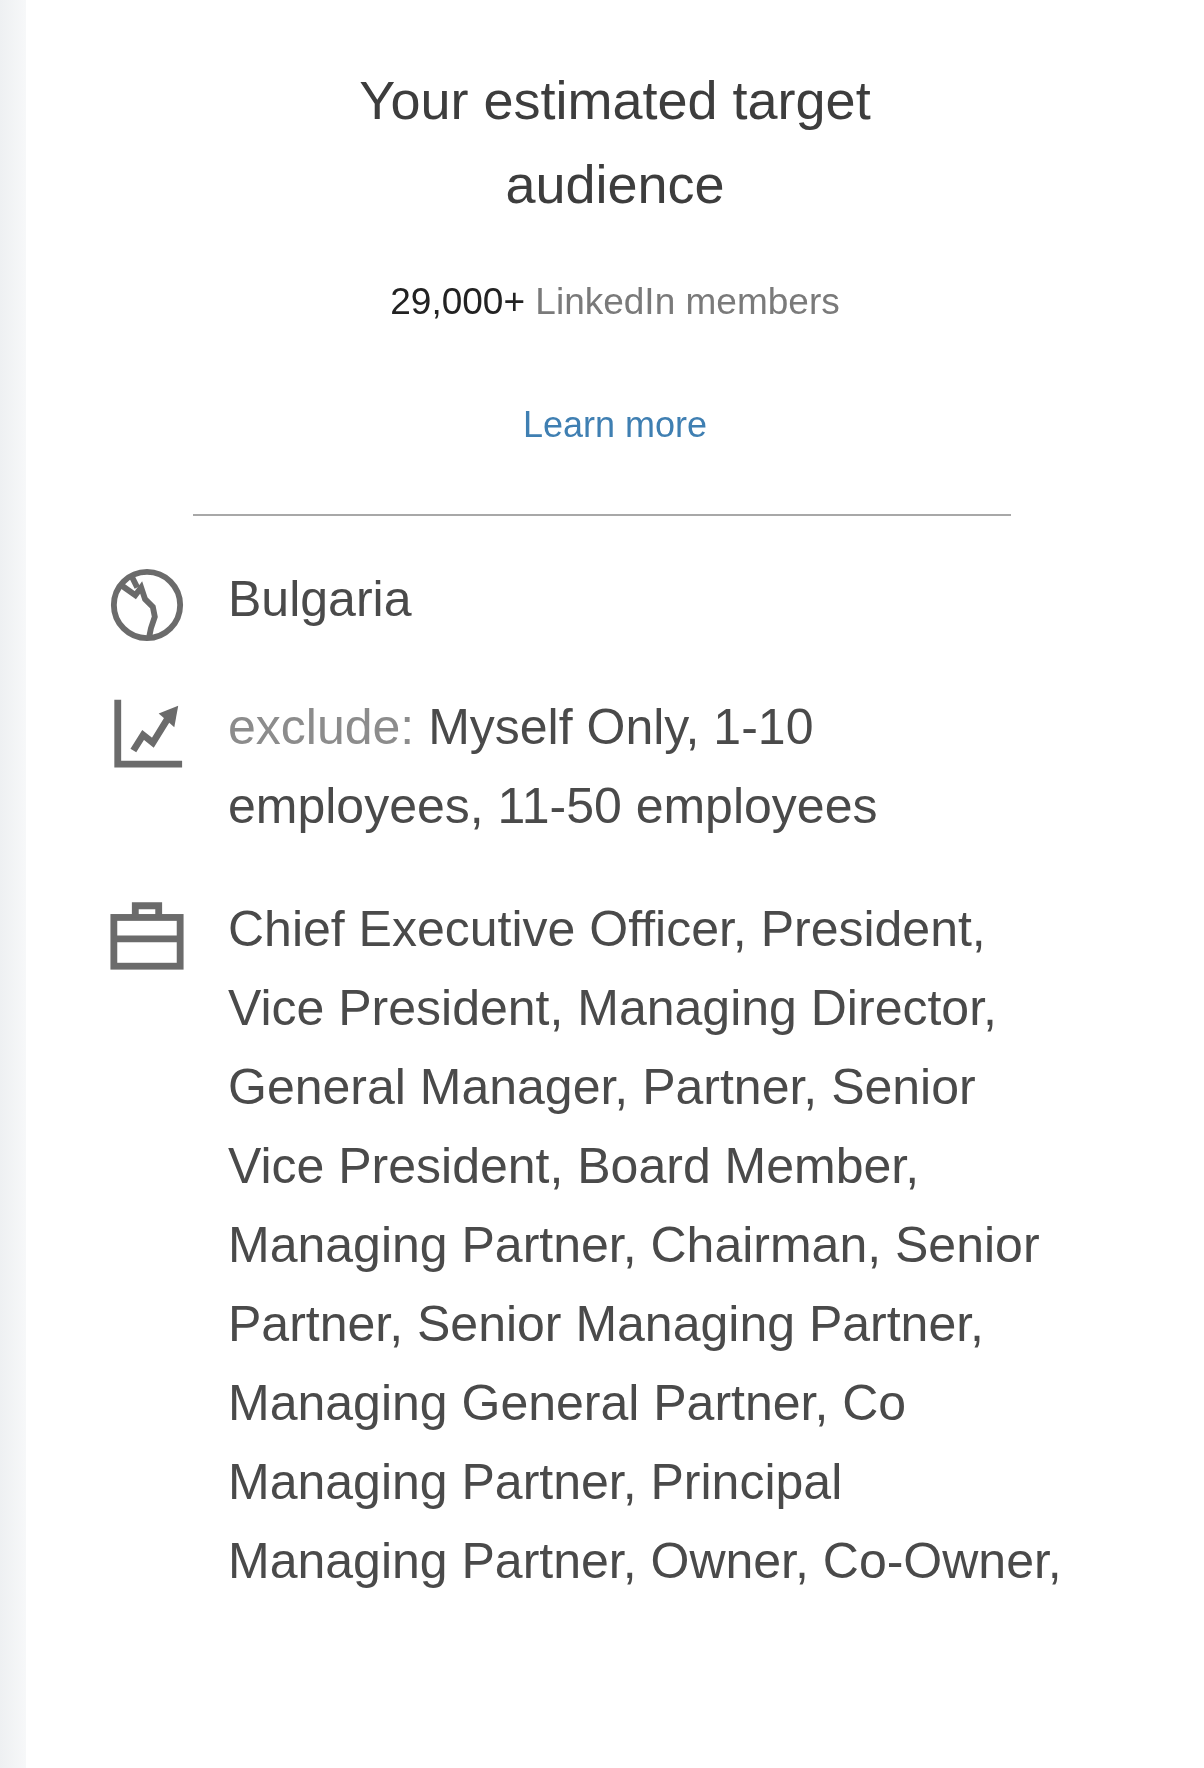 This screenshot has width=1204, height=1768. I want to click on learn-more-link: Learn more, so click(615, 424).